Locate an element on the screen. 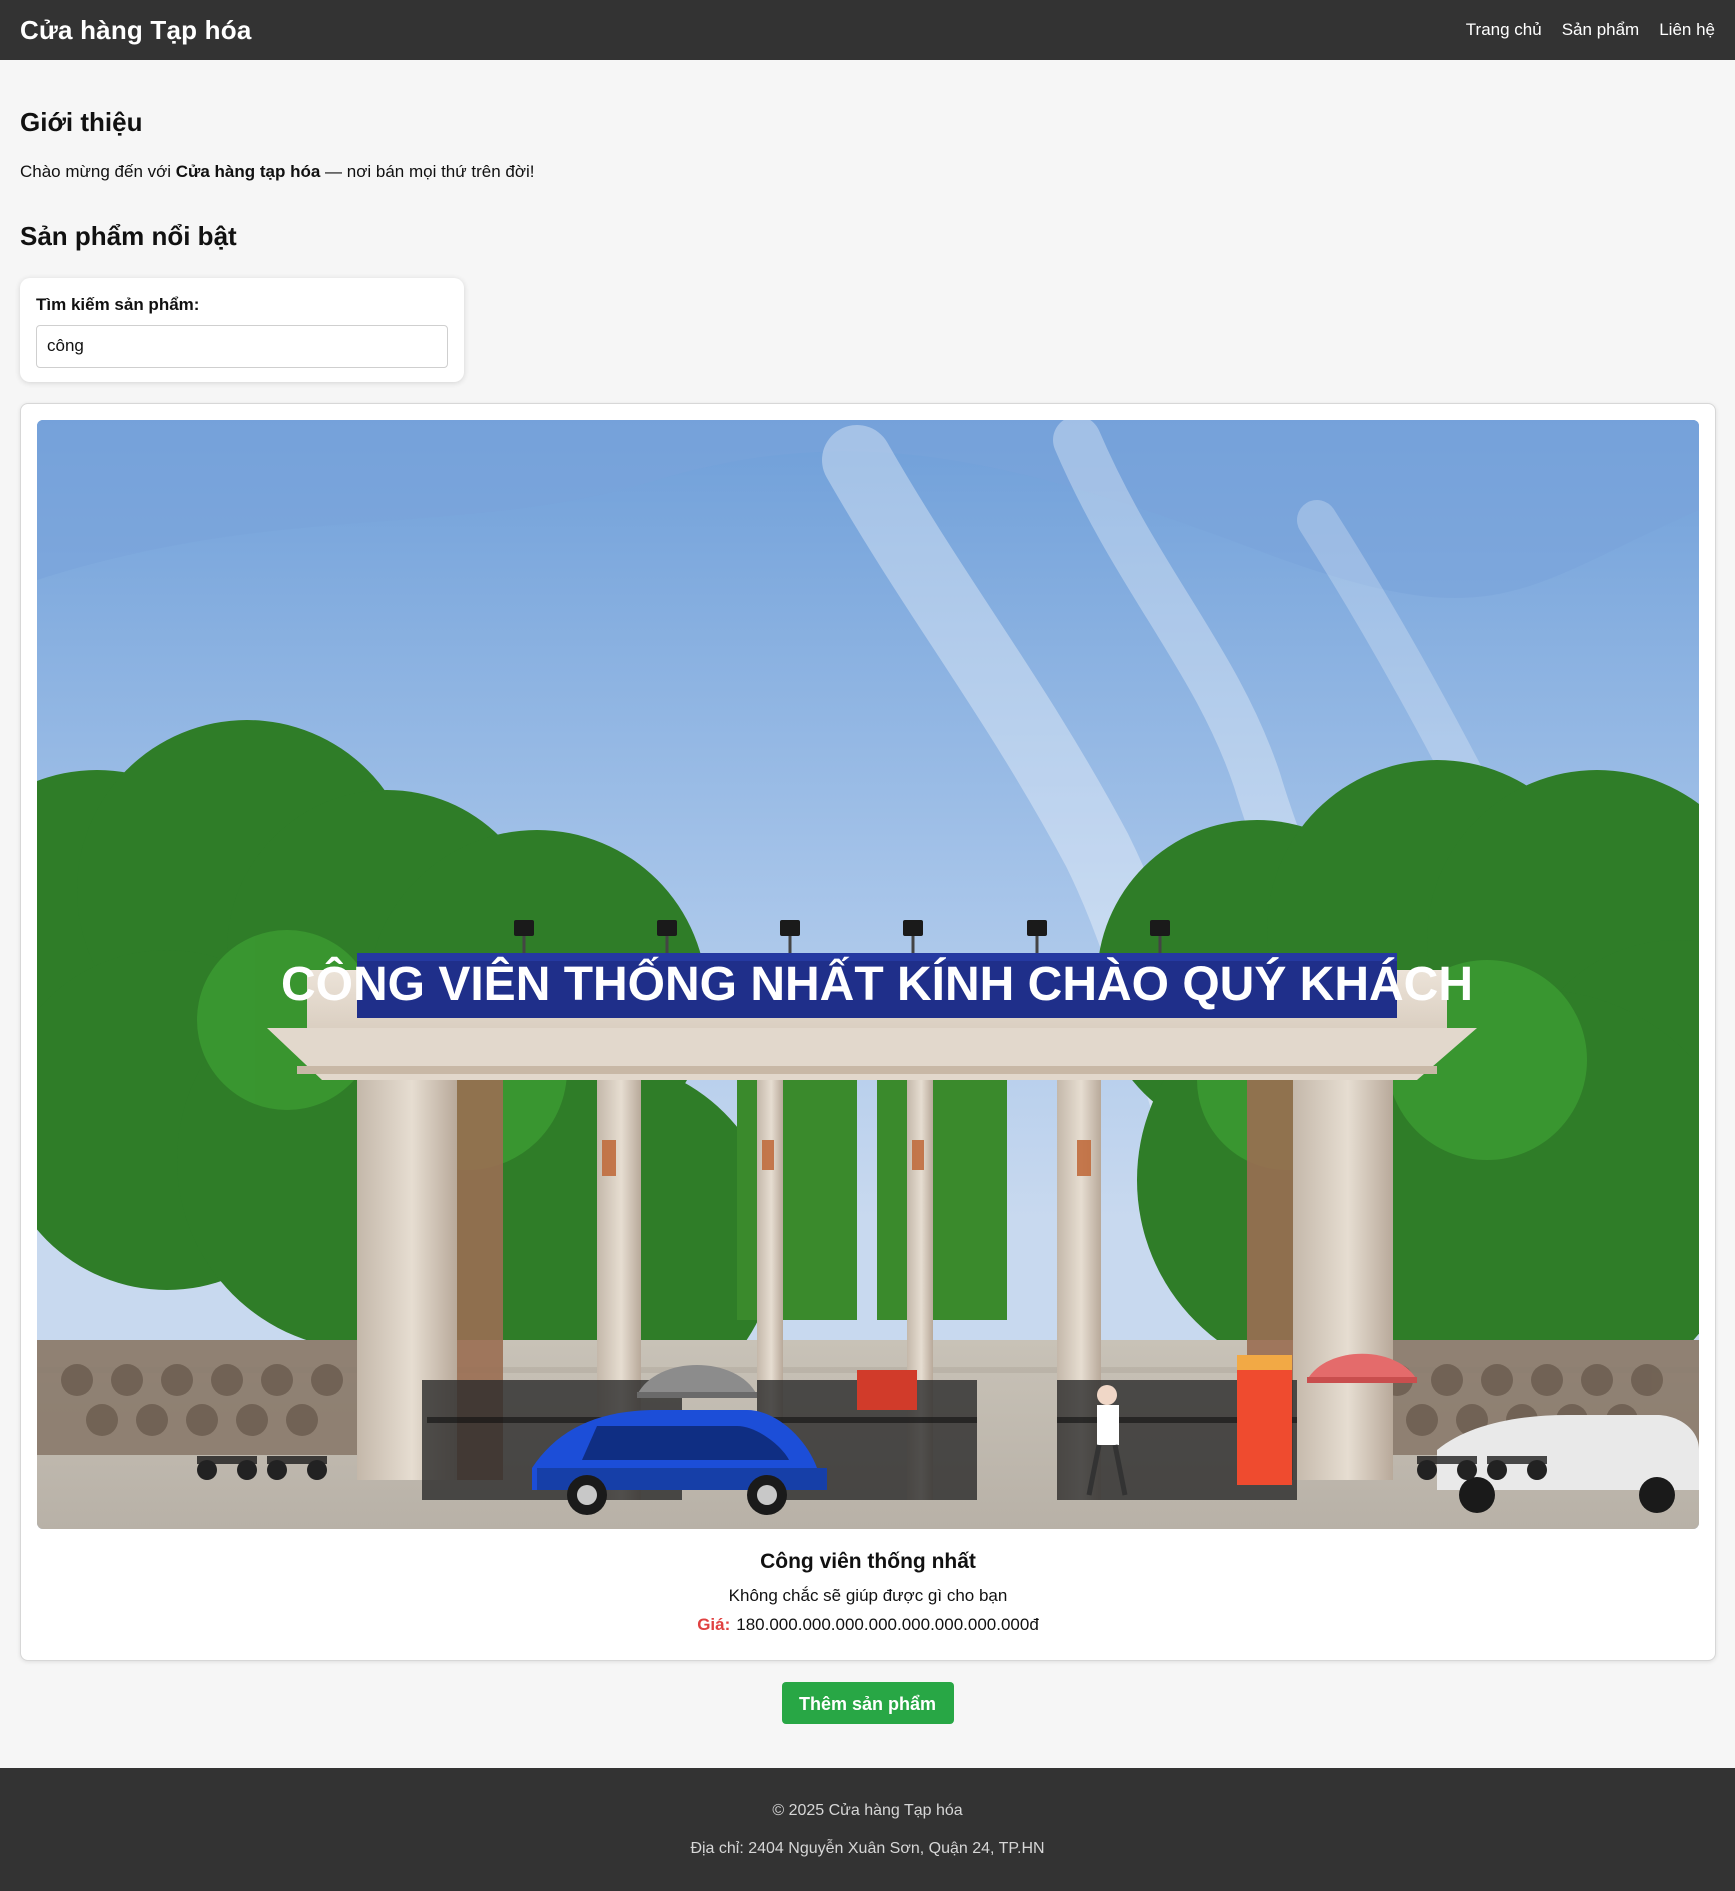 This screenshot has width=1735, height=1891. main-nav: Trang chủ Sản phẩm Liên hệ is located at coordinates (1590, 30).